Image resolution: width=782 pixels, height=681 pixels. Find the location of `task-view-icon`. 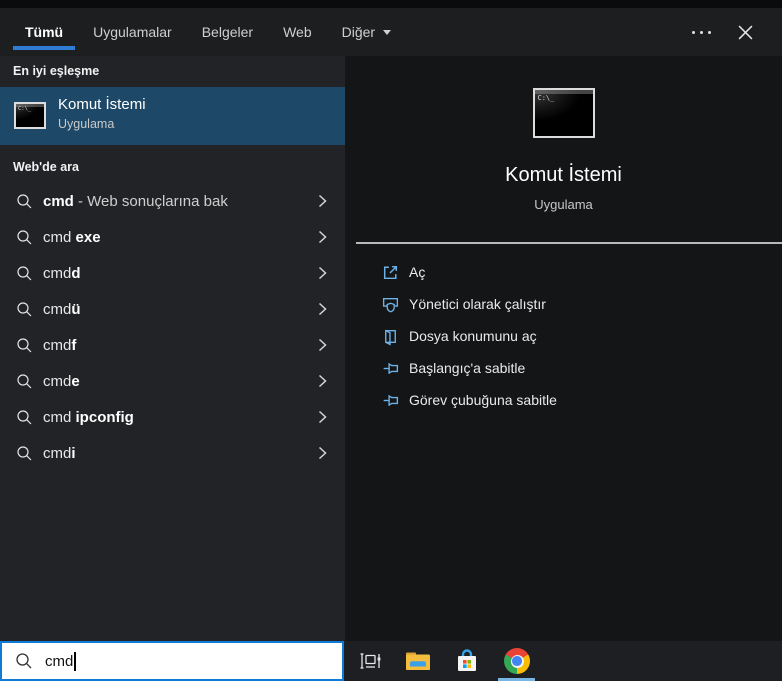

task-view-icon is located at coordinates (370, 661).